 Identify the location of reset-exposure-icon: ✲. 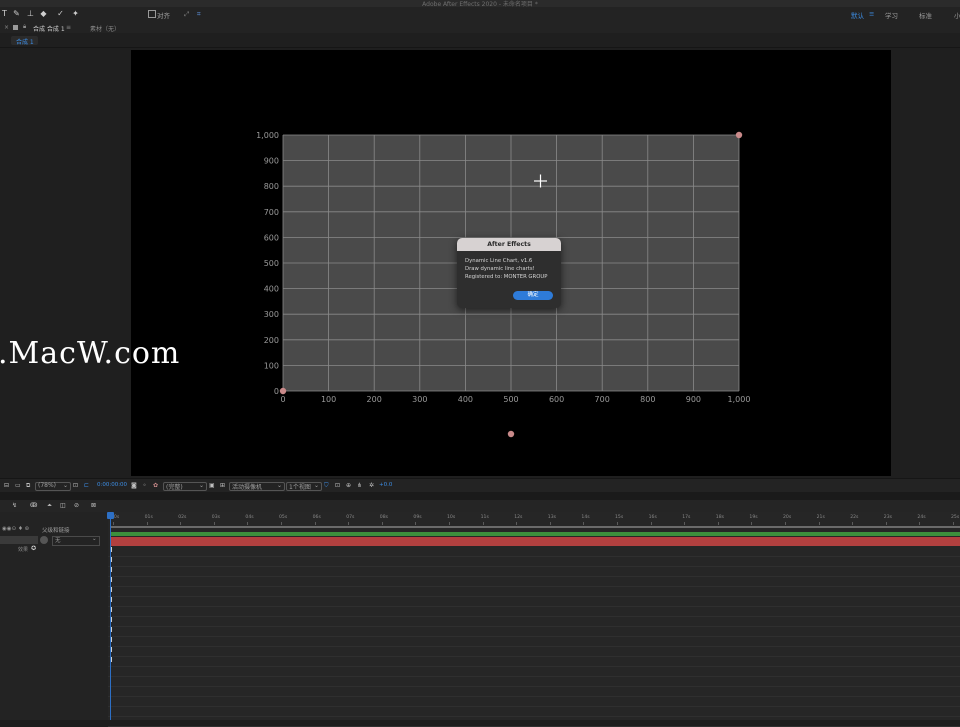
(371, 485).